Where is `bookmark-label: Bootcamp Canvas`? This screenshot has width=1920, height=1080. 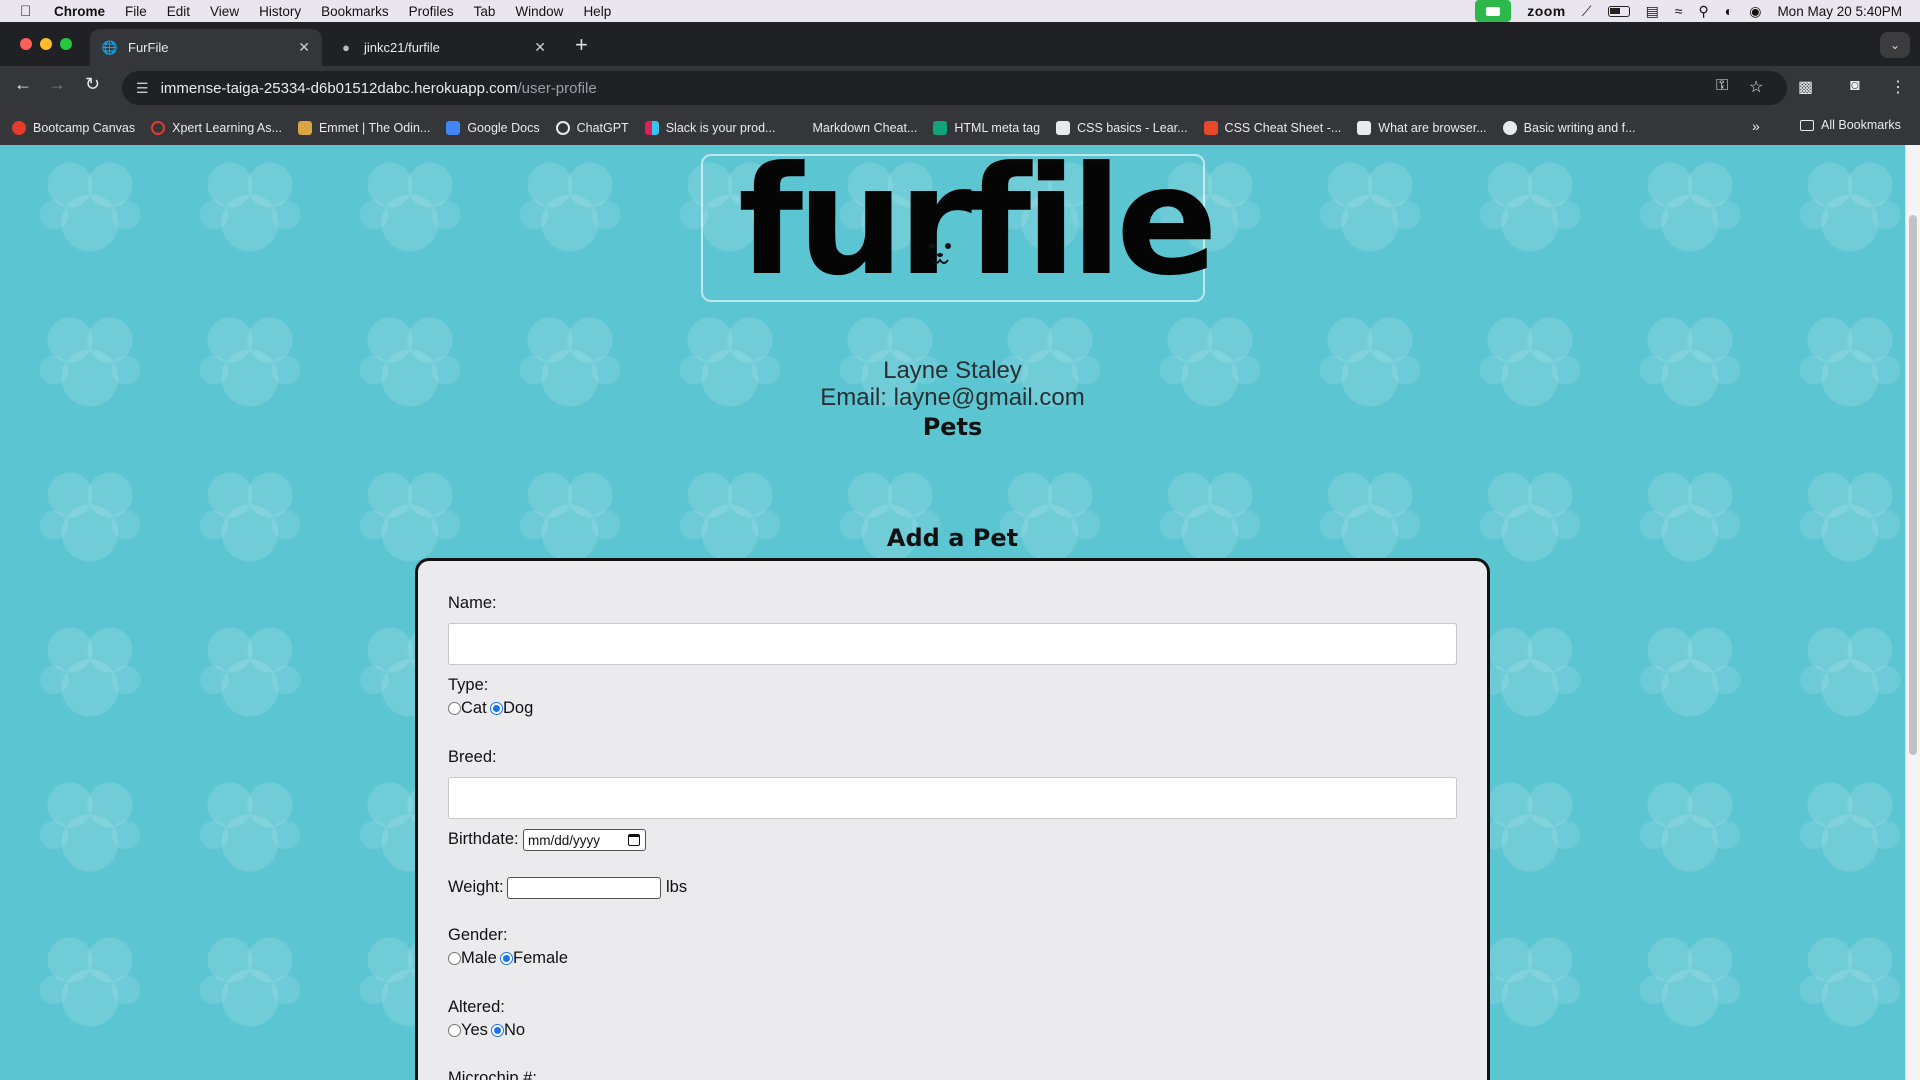 bookmark-label: Bootcamp Canvas is located at coordinates (84, 127).